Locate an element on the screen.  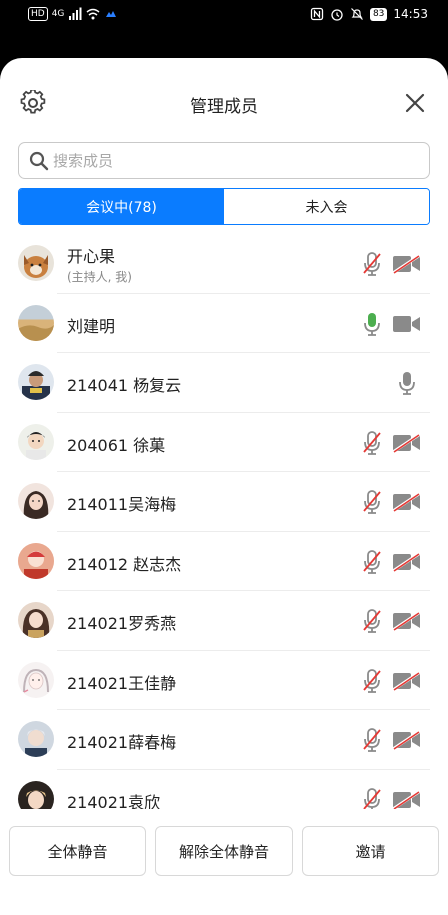
signal-icon is located at coordinates (75, 13).